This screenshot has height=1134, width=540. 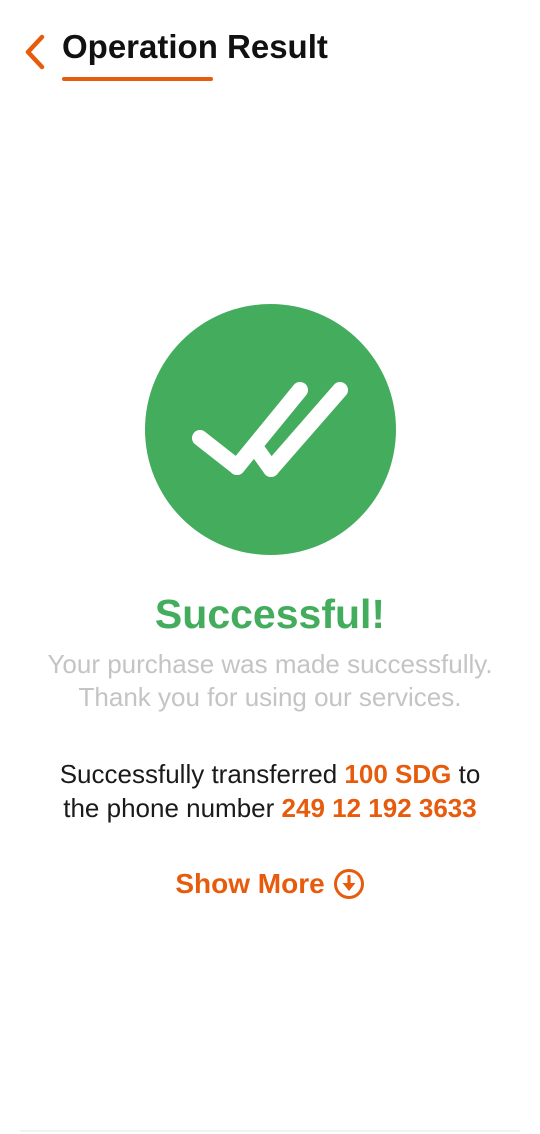 What do you see at coordinates (198, 774) in the screenshot?
I see `transfer-prefix: Successfully transferred` at bounding box center [198, 774].